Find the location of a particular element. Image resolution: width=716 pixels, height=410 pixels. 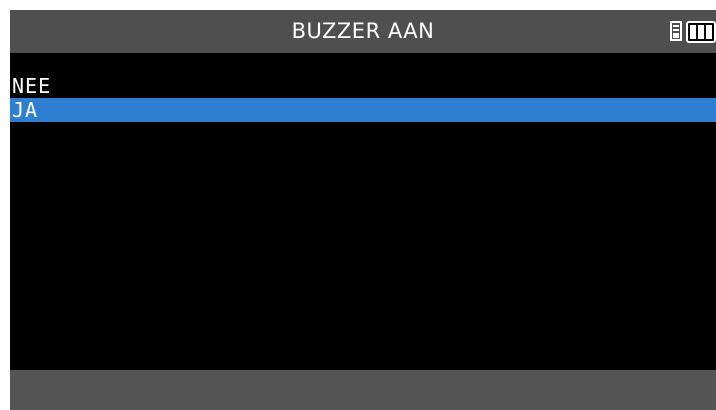

option-label: NEE is located at coordinates (32, 86).